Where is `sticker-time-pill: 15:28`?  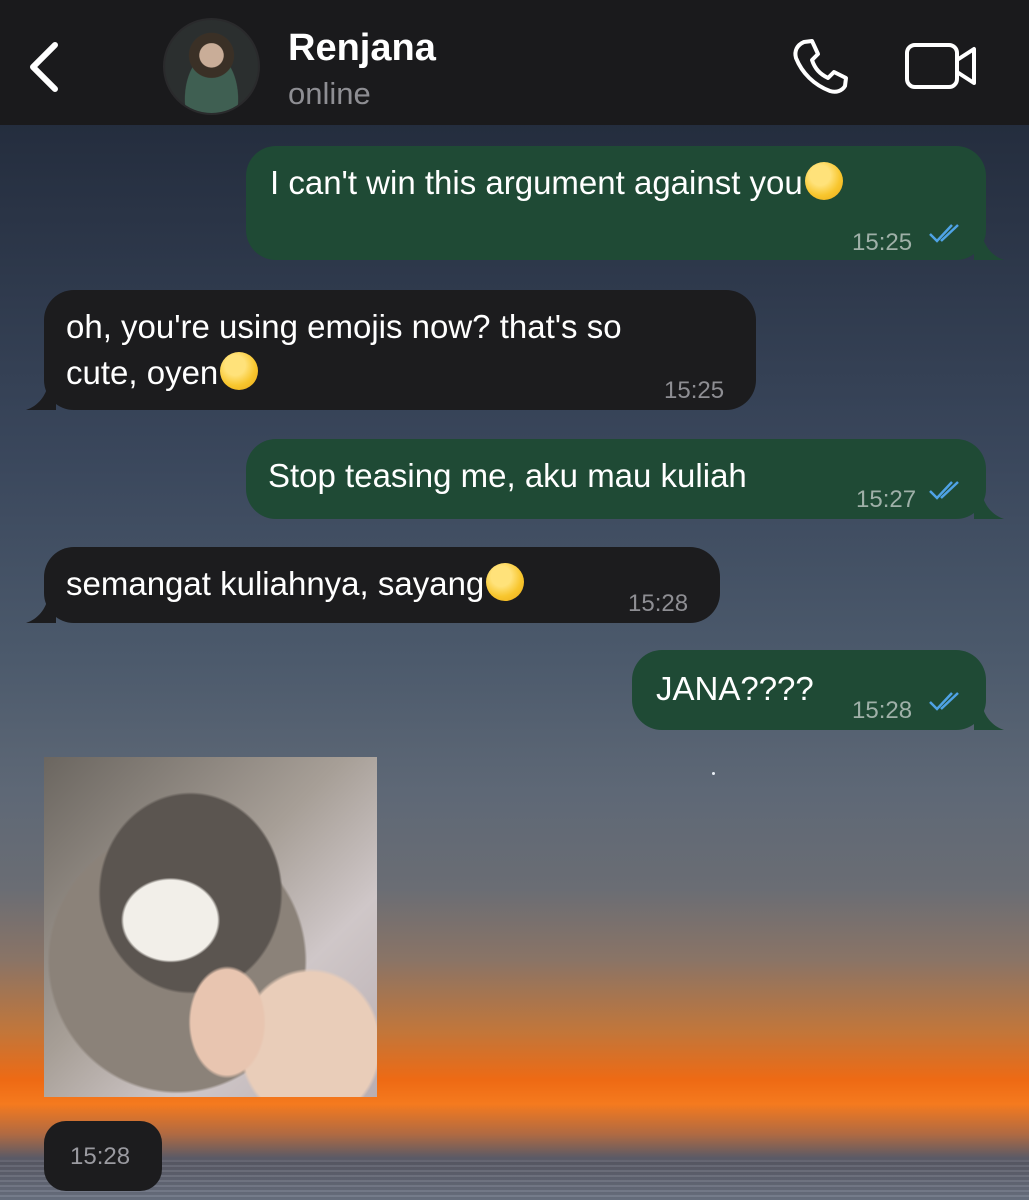
sticker-time-pill: 15:28 is located at coordinates (103, 1156).